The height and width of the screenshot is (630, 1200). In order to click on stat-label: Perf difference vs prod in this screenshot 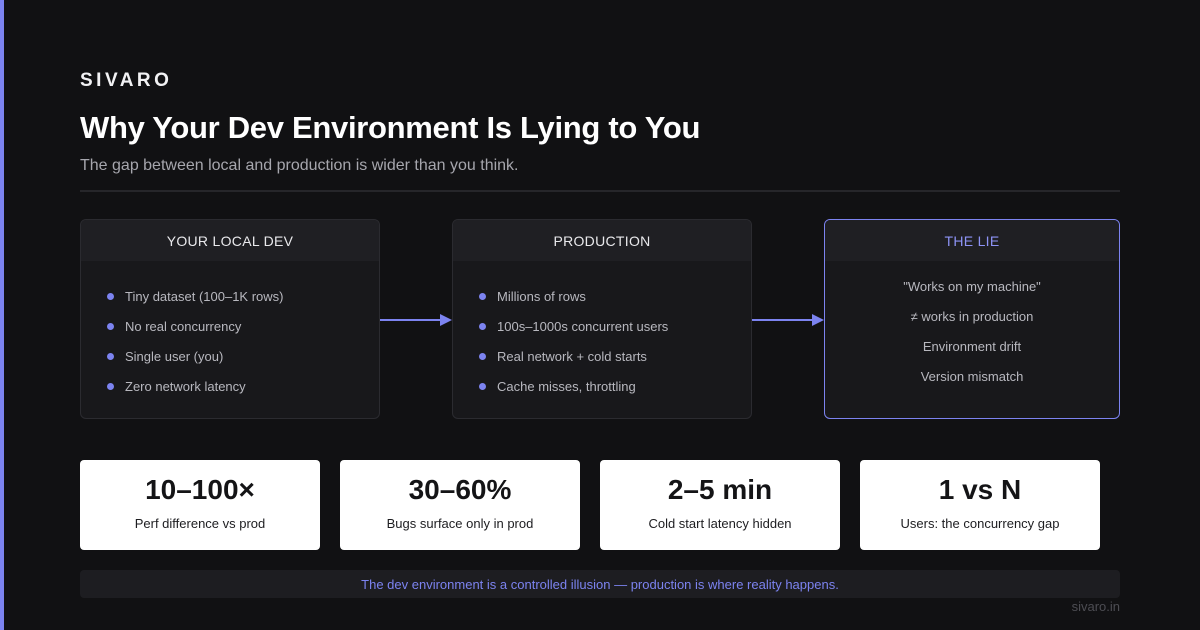, I will do `click(200, 523)`.